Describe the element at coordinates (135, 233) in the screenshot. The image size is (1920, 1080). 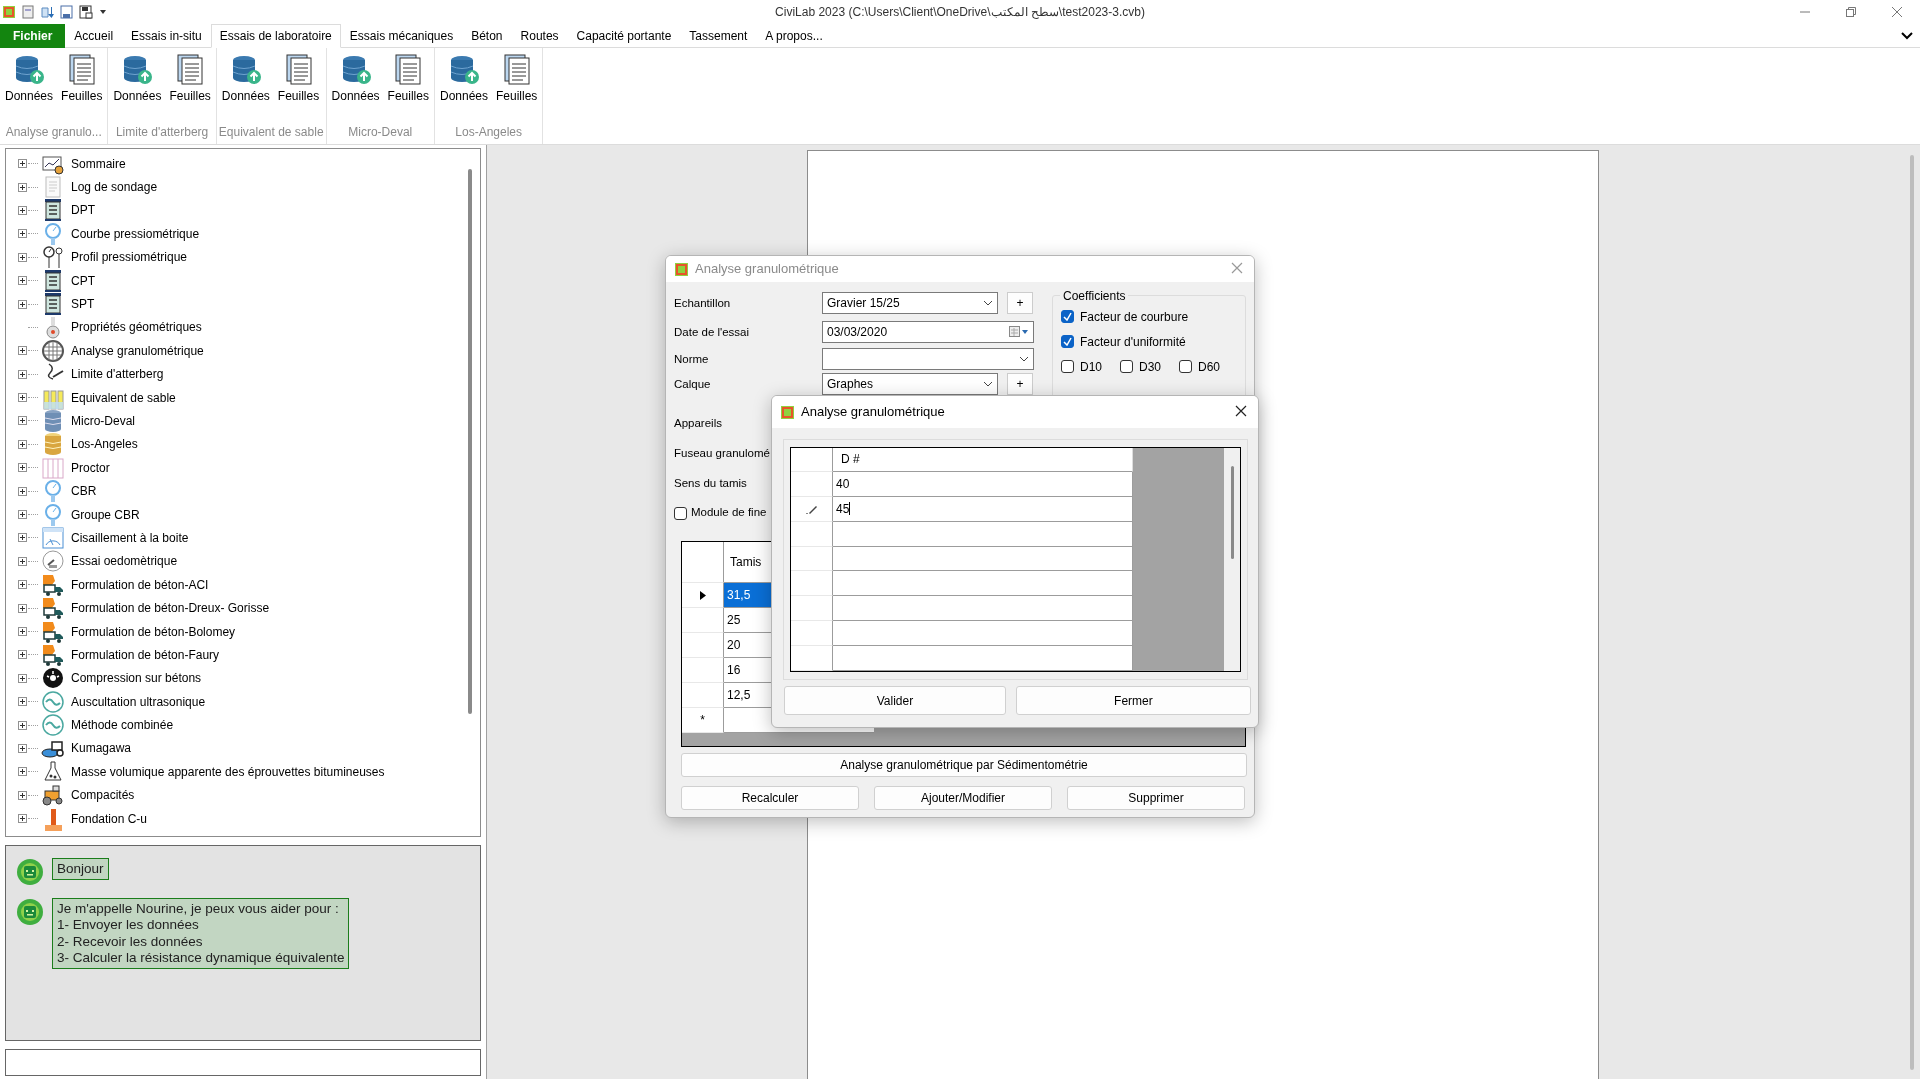
I see `tree-item: Courbe pressiométrique` at that location.